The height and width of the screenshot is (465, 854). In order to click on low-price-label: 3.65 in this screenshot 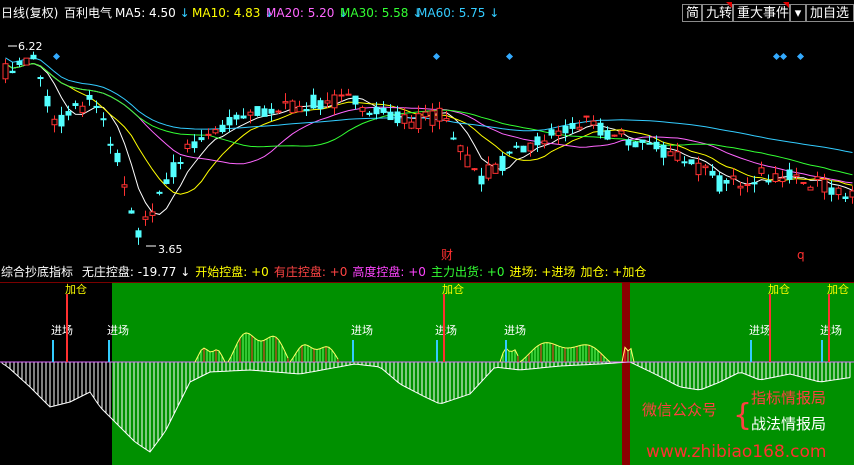, I will do `click(170, 249)`.